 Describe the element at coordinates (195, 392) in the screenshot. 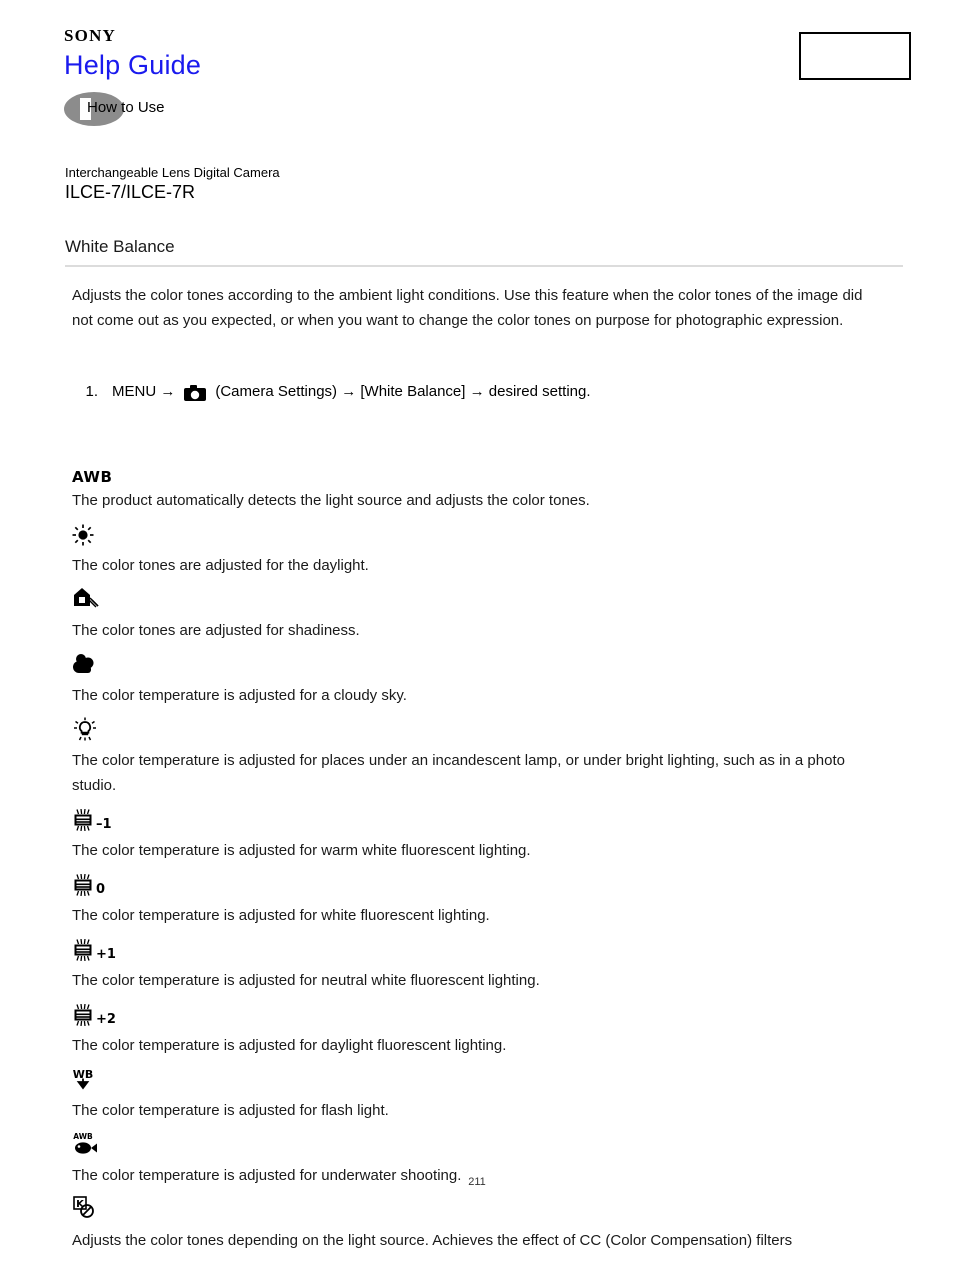

I see `camera-icon` at that location.